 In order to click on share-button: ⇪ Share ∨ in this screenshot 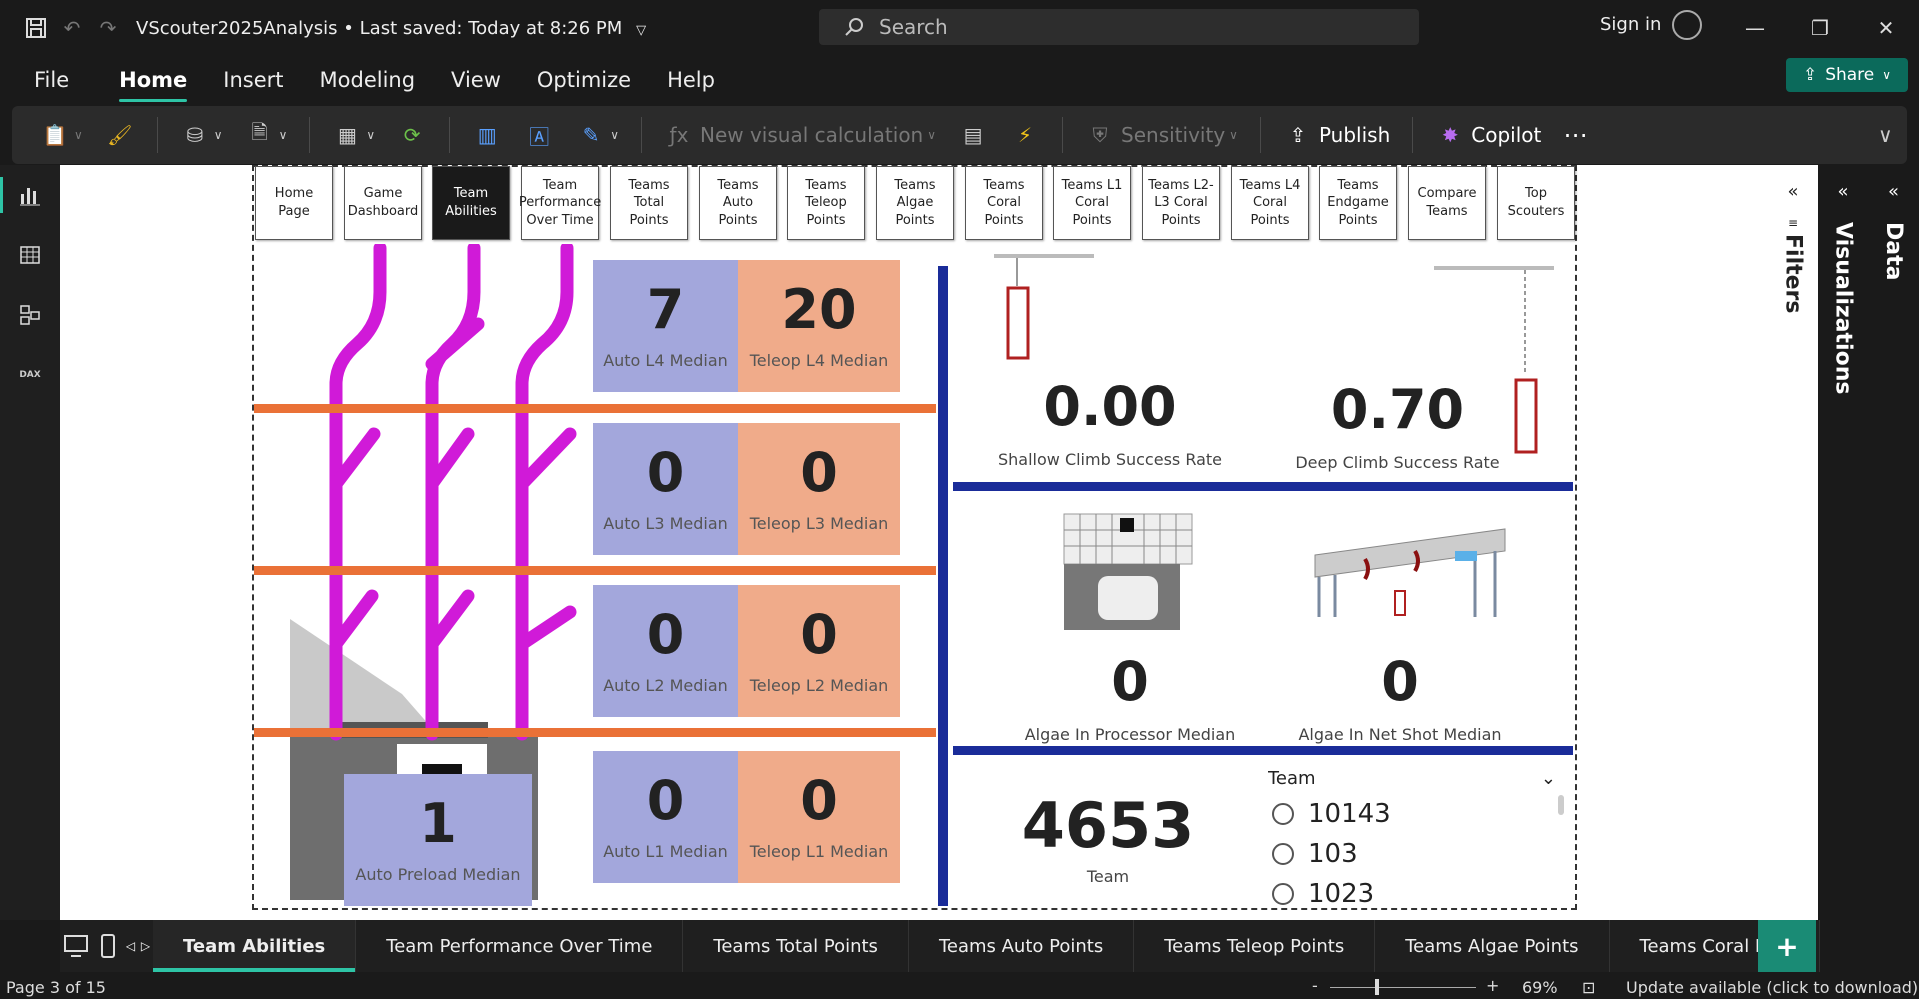, I will do `click(1847, 75)`.